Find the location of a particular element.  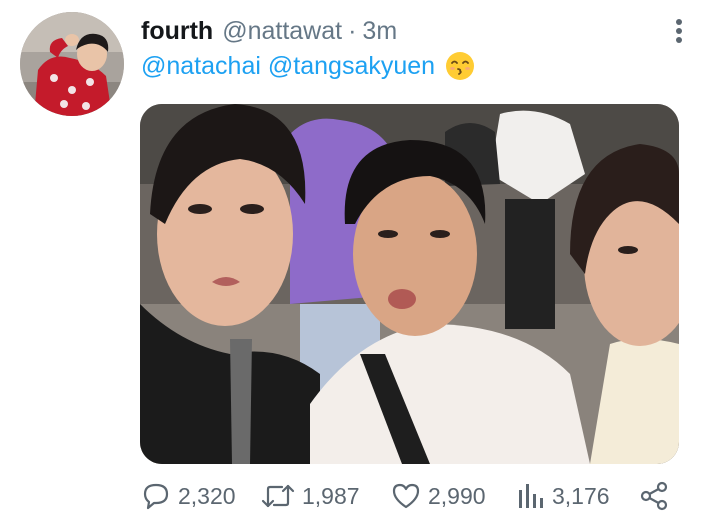

reply-count: 2,320 is located at coordinates (207, 495).